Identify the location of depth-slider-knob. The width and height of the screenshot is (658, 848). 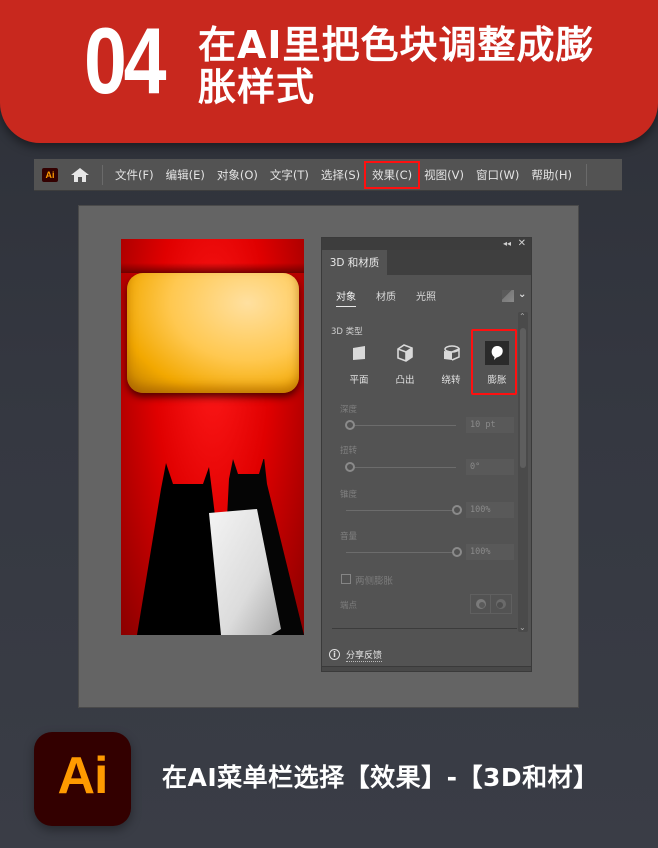
(350, 425).